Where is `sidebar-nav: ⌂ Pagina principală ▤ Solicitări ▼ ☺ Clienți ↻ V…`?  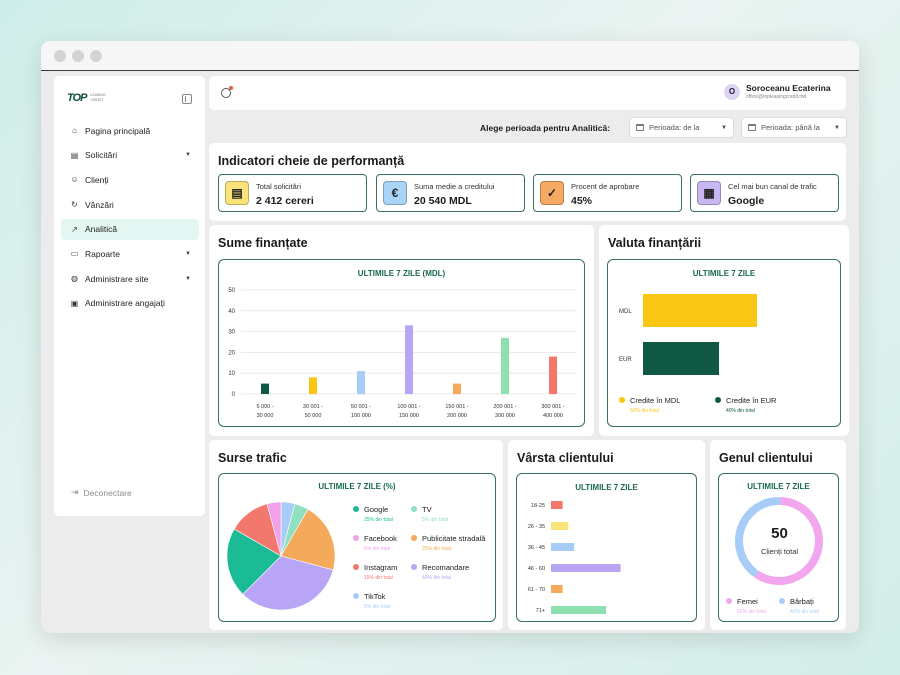
sidebar-nav: ⌂ Pagina principală ▤ Solicitări ▼ ☺ Clienți ↻ V… is located at coordinates (130, 219).